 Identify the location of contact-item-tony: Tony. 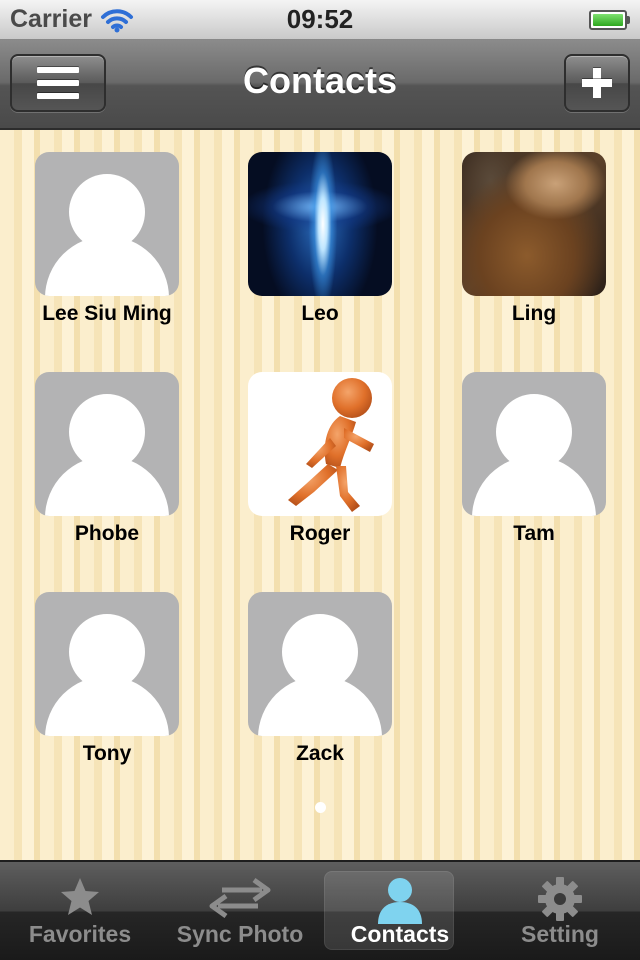
(107, 679).